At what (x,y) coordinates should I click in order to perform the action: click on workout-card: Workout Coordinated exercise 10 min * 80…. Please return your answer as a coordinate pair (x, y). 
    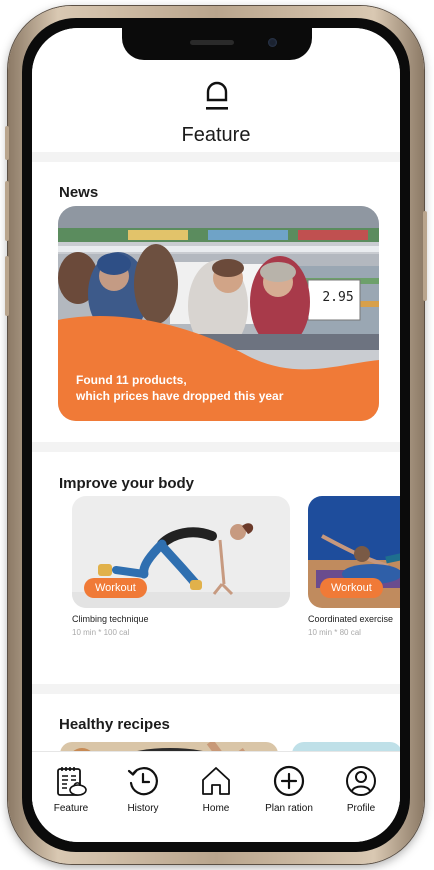
    Looking at the image, I should click on (354, 566).